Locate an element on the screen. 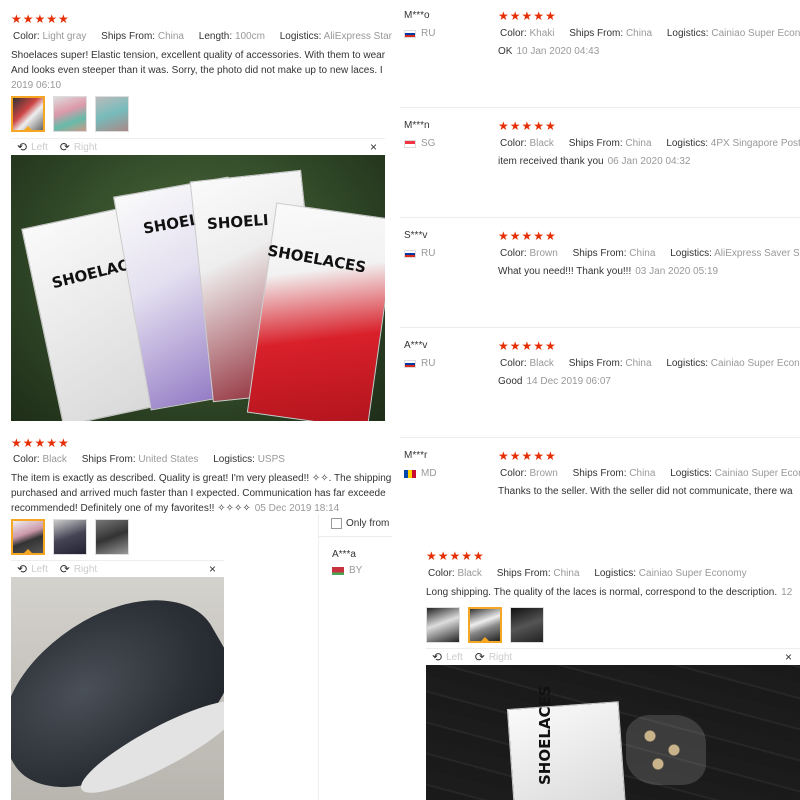 The height and width of the screenshot is (800, 800). country-code: SG is located at coordinates (428, 143).